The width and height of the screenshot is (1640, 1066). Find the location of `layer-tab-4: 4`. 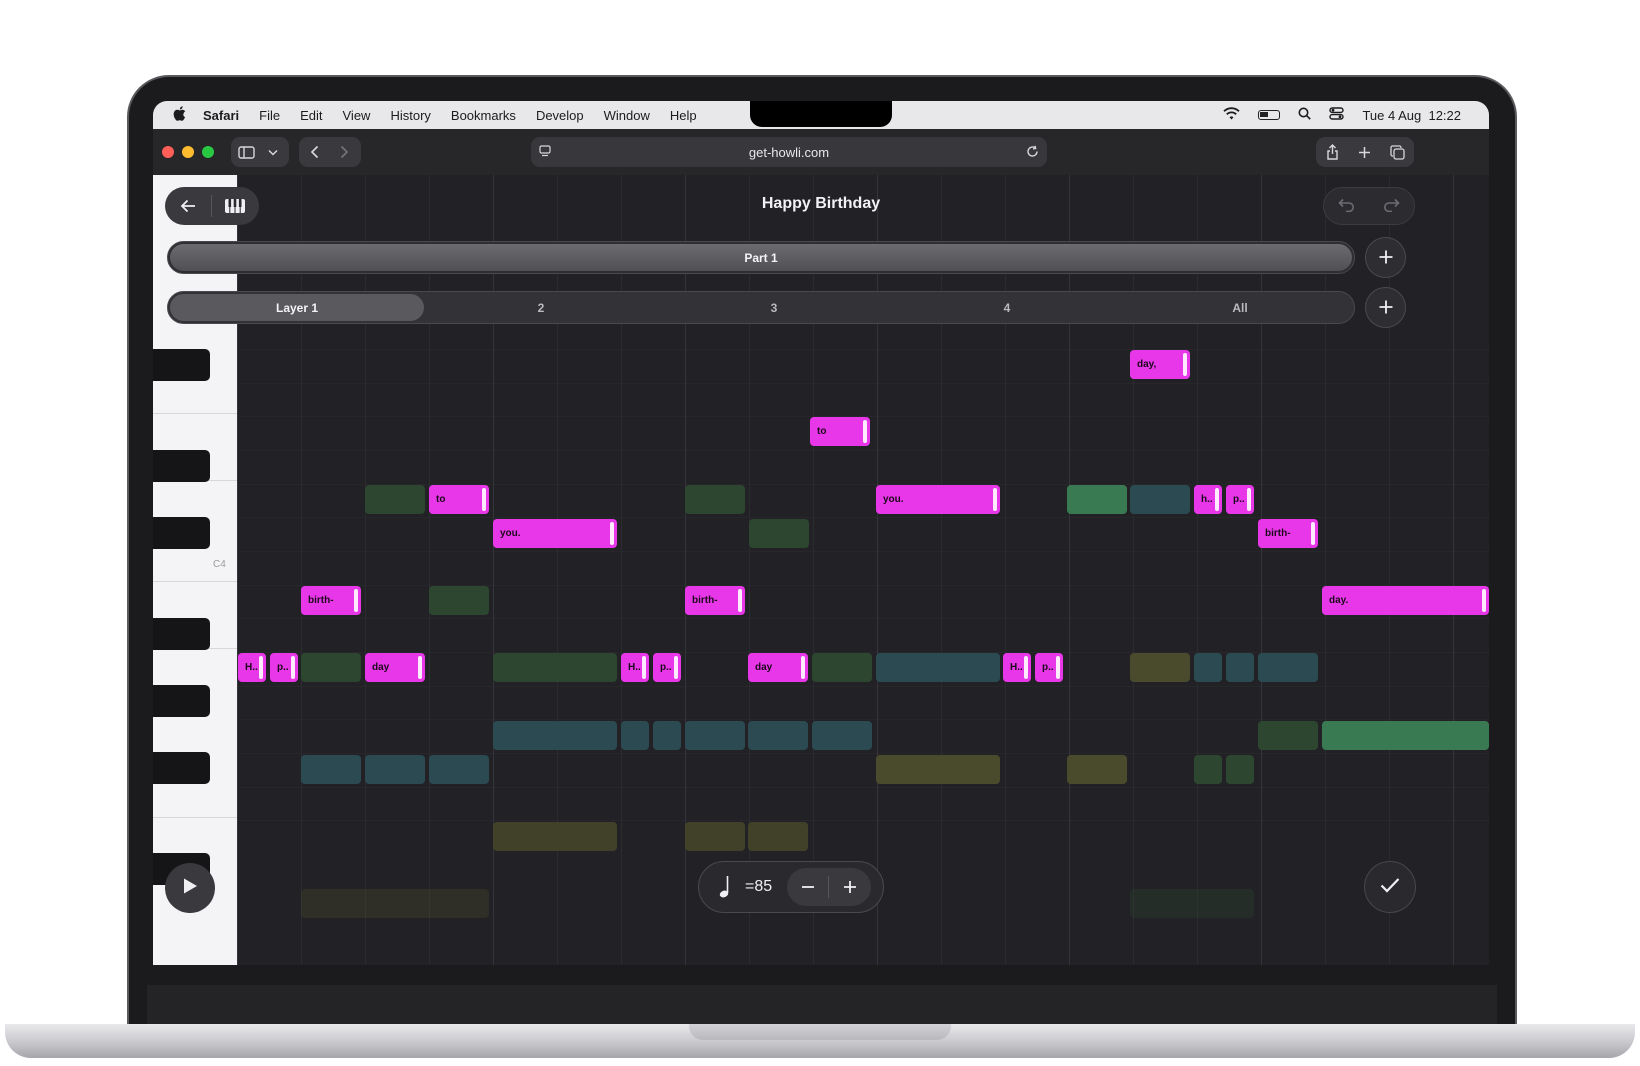

layer-tab-4: 4 is located at coordinates (1007, 307).